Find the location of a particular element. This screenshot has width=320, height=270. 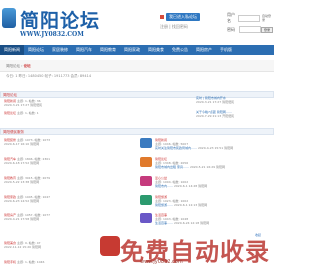

nav-item-education: 简阳教育 is located at coordinates (108, 50).